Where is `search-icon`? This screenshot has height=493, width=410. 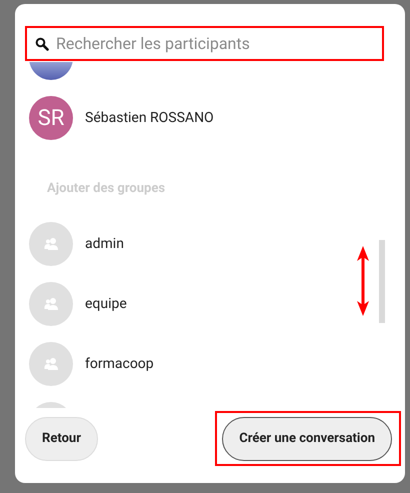
search-icon is located at coordinates (42, 43).